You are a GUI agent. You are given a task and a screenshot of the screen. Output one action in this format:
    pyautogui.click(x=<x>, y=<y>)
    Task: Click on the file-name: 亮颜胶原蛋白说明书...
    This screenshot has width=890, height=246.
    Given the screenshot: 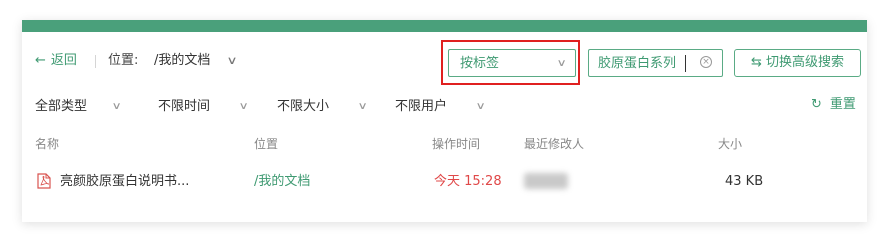 What is the action you would take?
    pyautogui.click(x=124, y=182)
    